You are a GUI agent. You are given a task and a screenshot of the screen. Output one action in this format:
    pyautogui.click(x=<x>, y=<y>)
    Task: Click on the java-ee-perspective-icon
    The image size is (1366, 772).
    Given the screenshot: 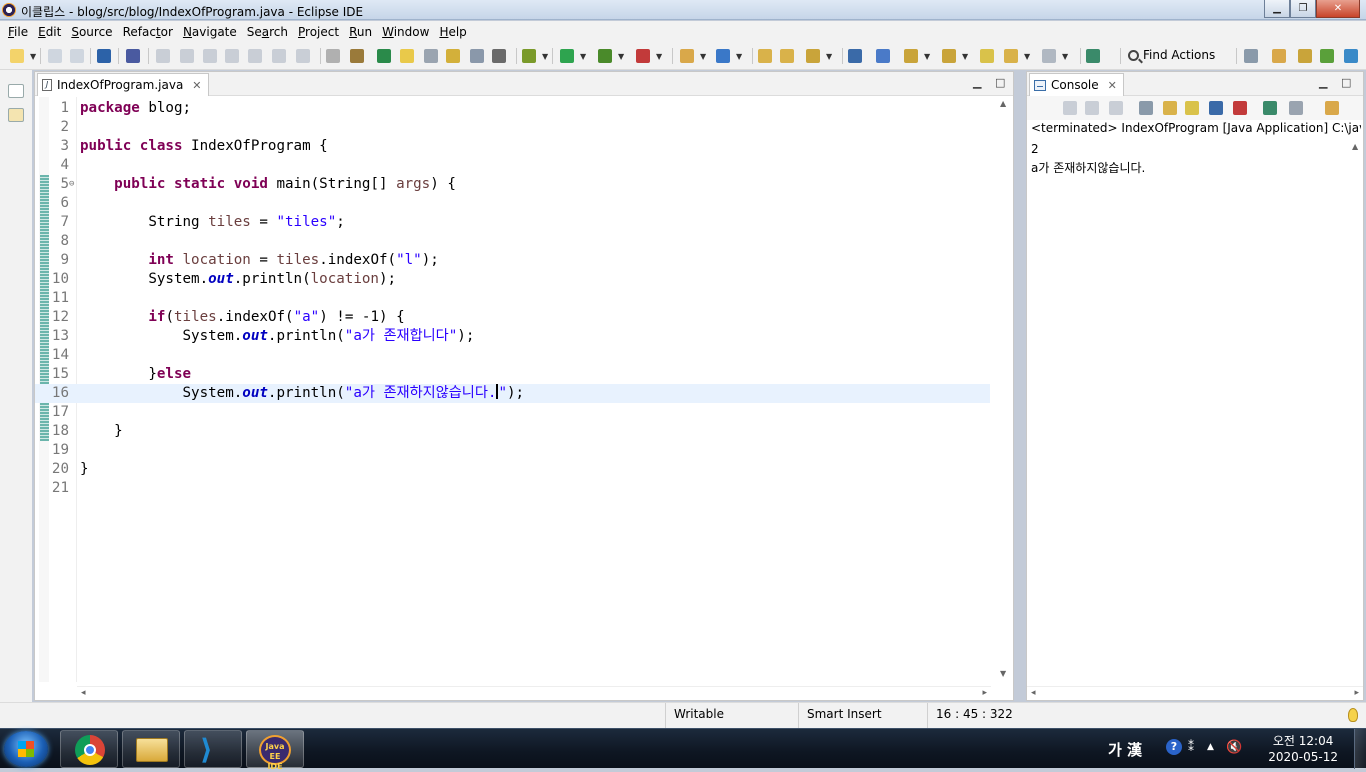 What is the action you would take?
    pyautogui.click(x=1279, y=56)
    